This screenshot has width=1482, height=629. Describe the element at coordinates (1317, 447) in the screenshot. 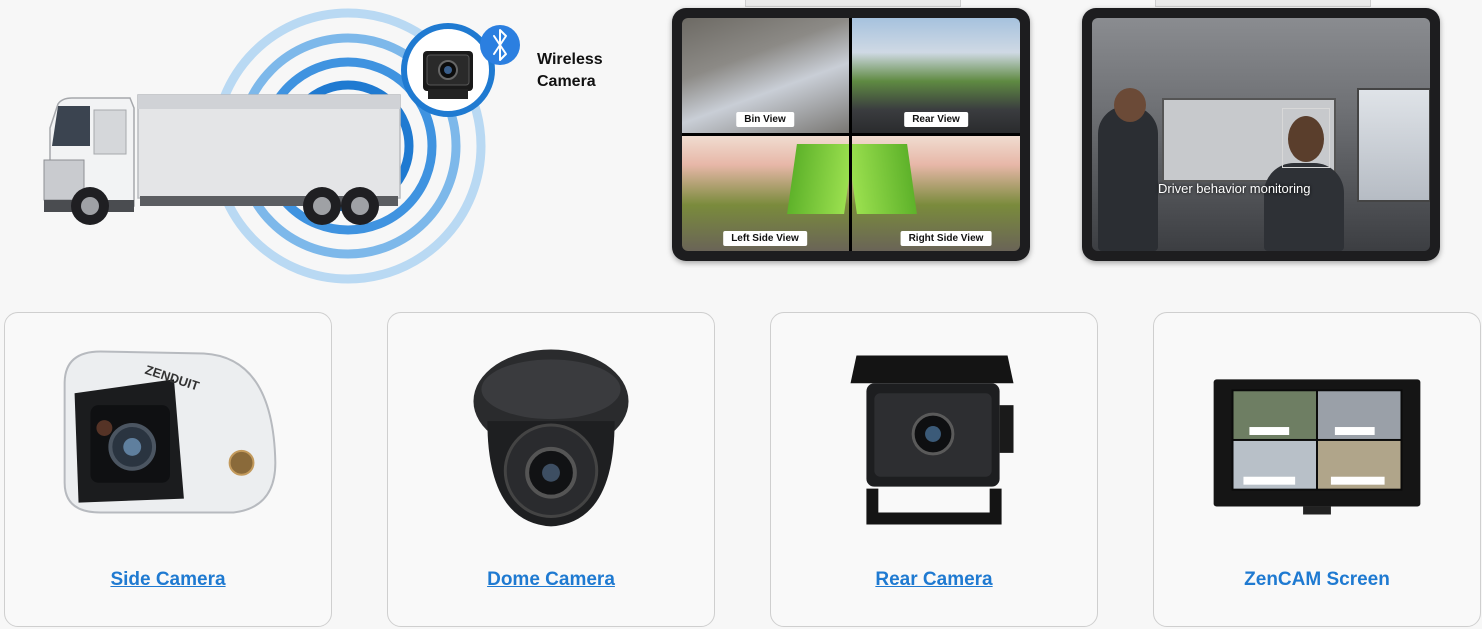

I see `zencam-screen-image` at that location.